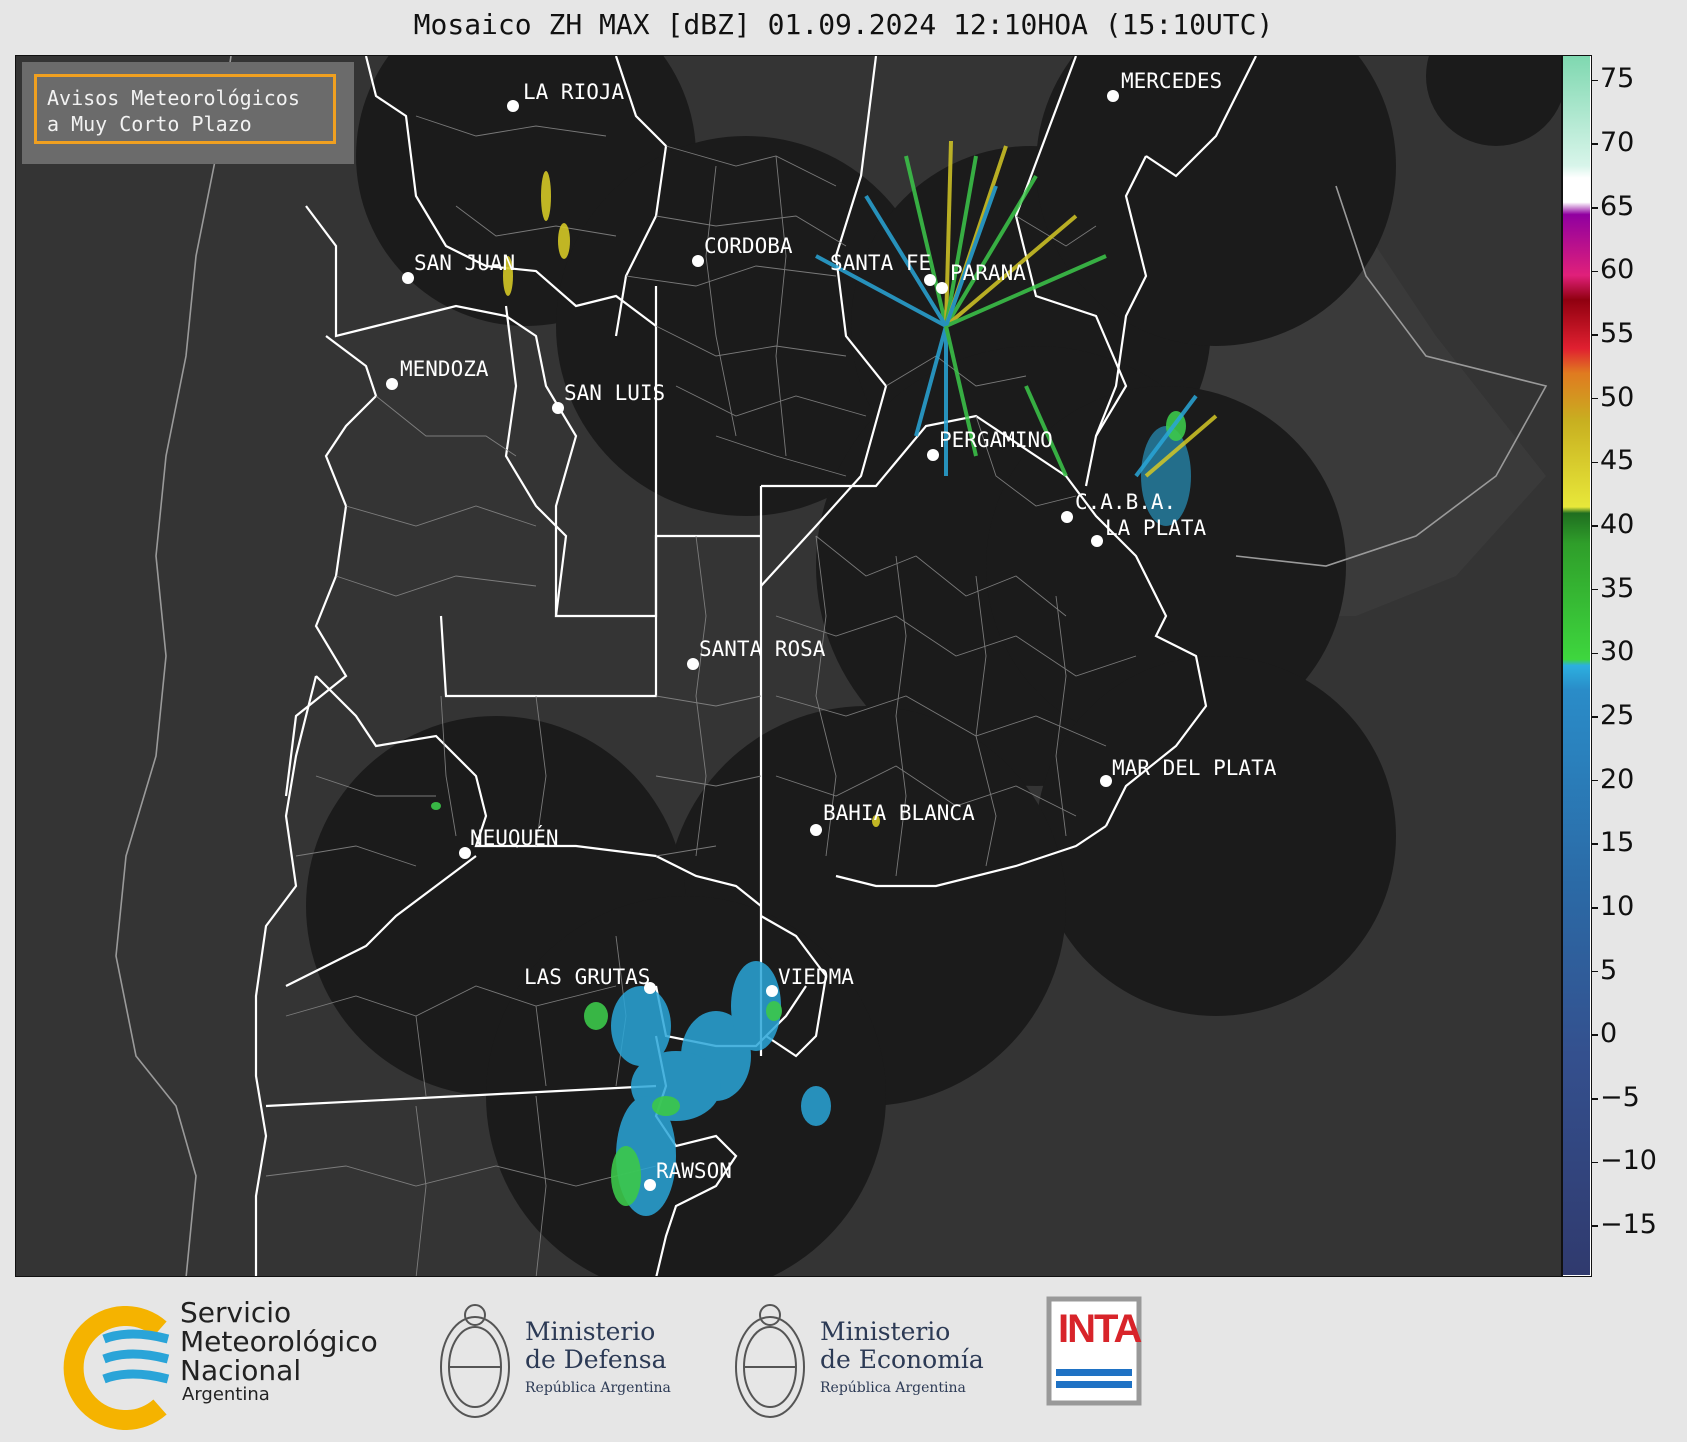 The image size is (1687, 1442). What do you see at coordinates (988, 273) in the screenshot?
I see `svg-text: PARANA` at bounding box center [988, 273].